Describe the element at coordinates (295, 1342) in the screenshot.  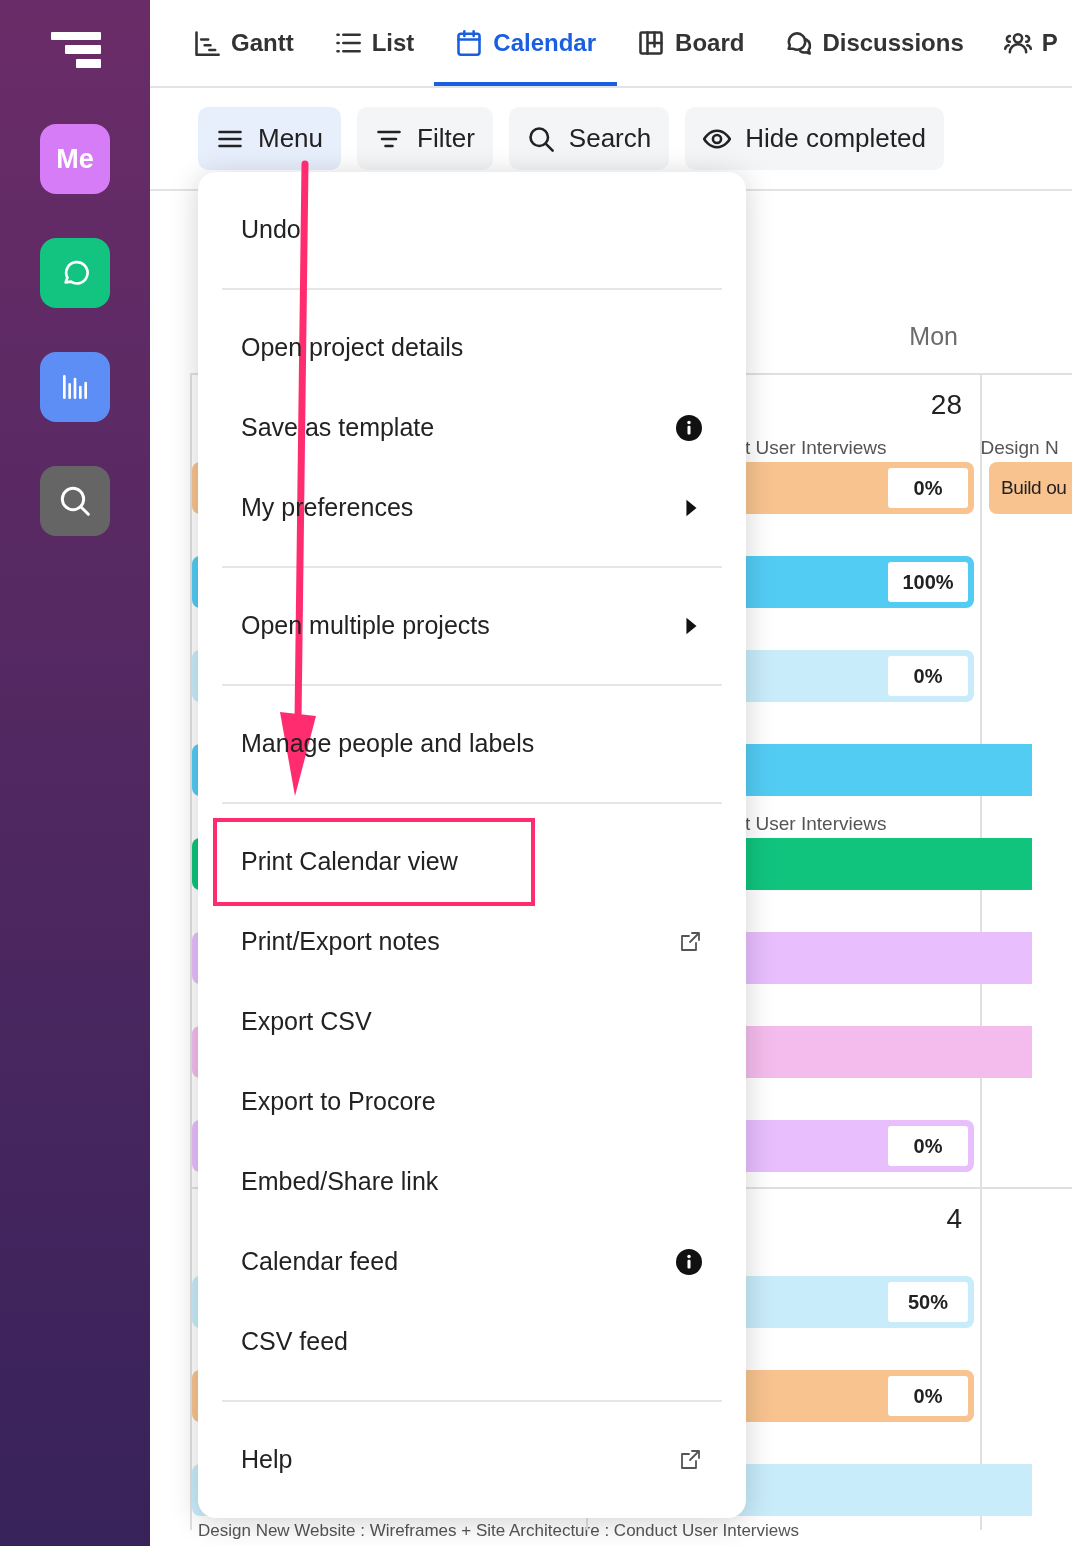
I see `menu-item: CSV feed` at that location.